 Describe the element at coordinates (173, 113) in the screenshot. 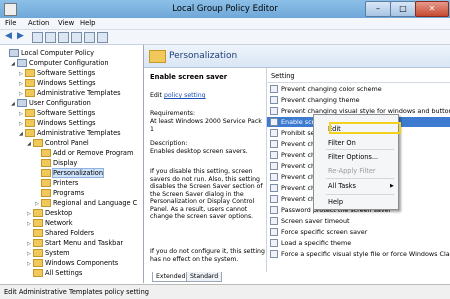

I see `requirements-label: Requirements:` at that location.